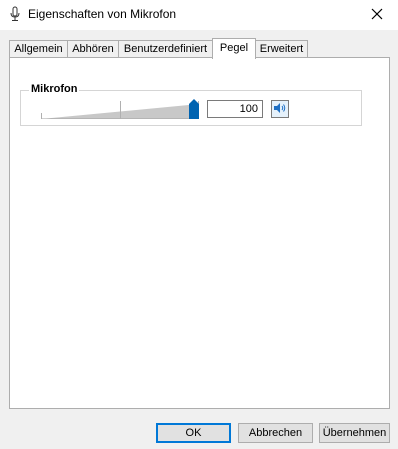 This screenshot has width=398, height=449. Describe the element at coordinates (102, 14) in the screenshot. I see `window-title: Eigenschaften von Mikrofon` at that location.